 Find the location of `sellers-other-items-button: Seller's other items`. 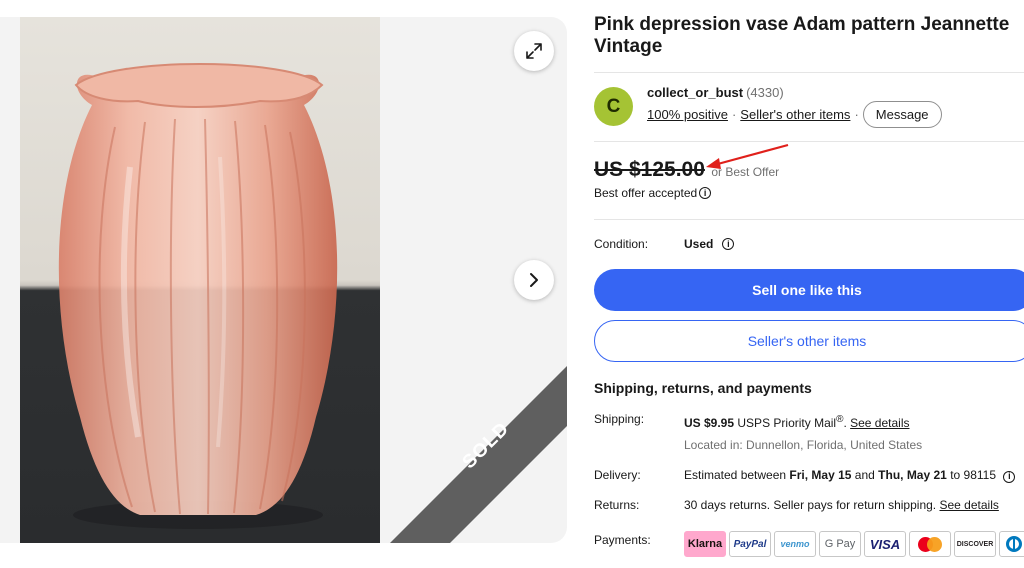

sellers-other-items-button: Seller's other items is located at coordinates (809, 341).